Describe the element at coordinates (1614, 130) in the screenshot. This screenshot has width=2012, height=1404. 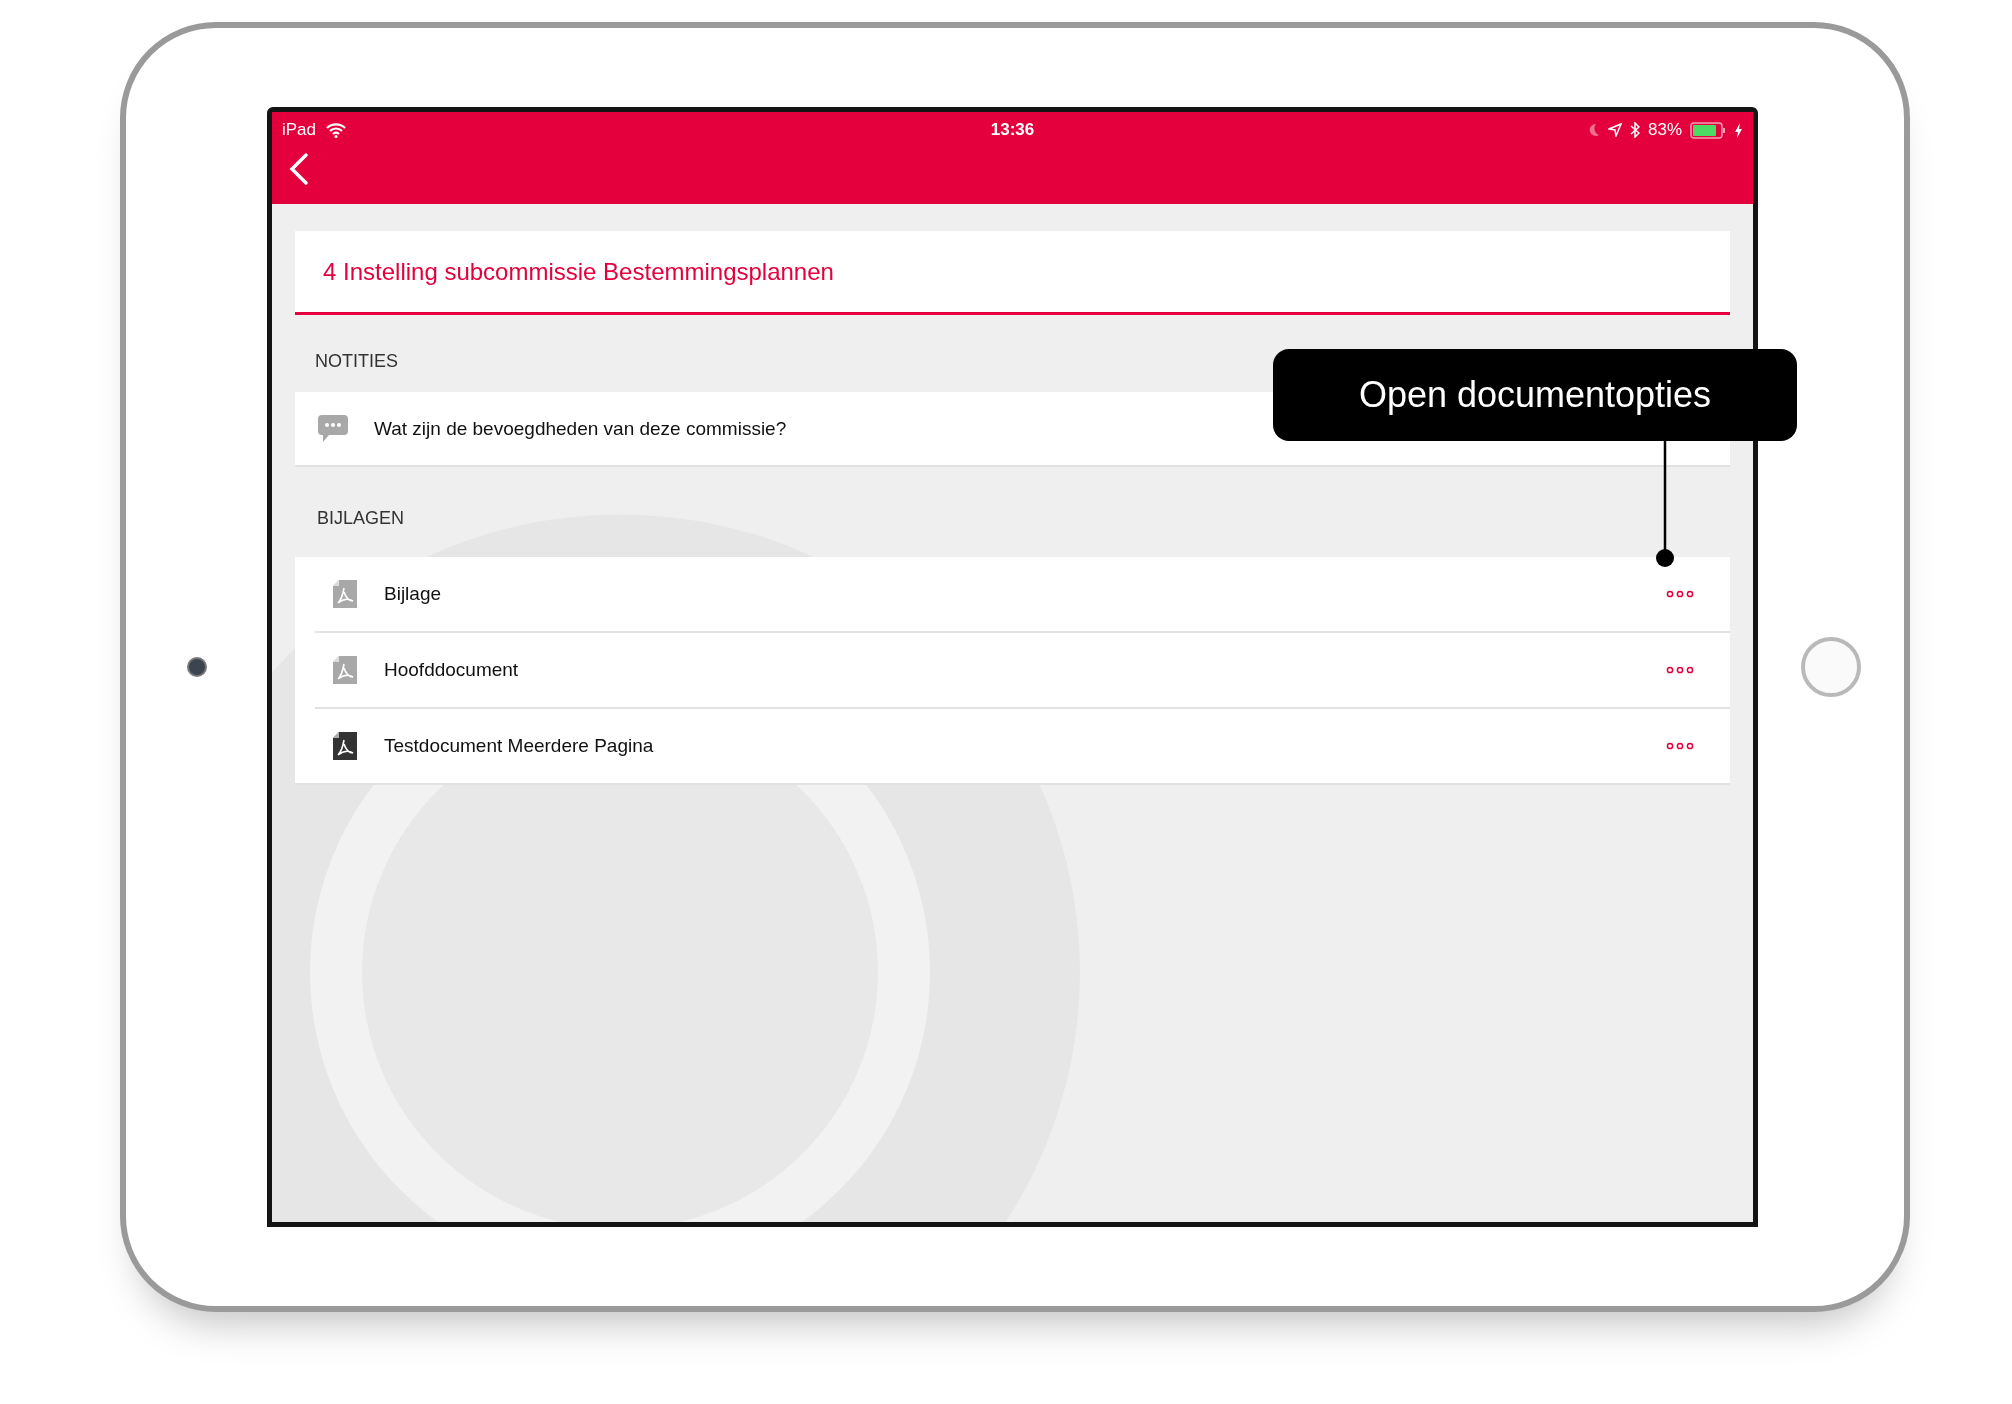
I see `location-arrow-icon` at that location.